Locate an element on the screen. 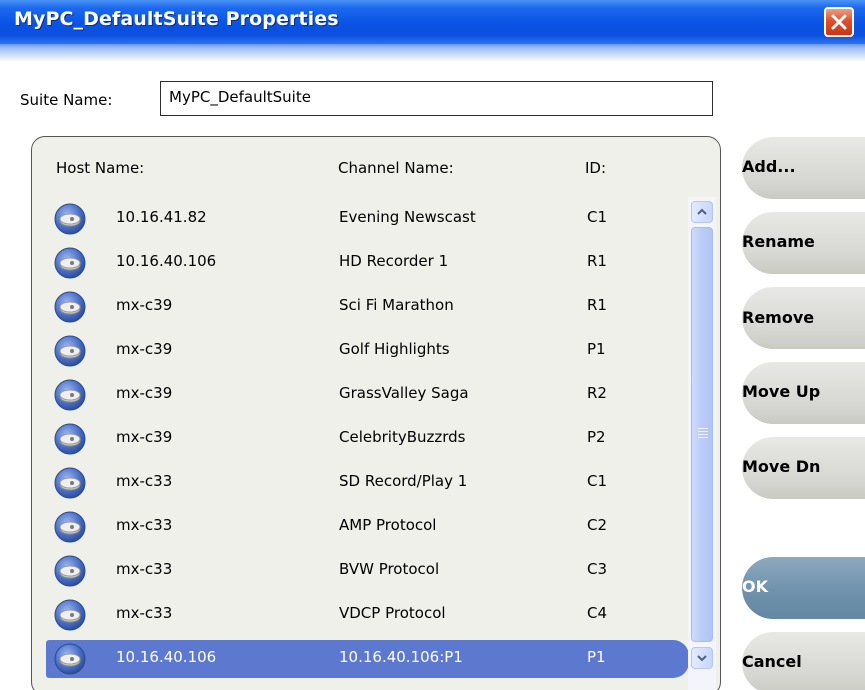 The image size is (865, 690). channel-name-cell: Golf Highlights is located at coordinates (394, 349).